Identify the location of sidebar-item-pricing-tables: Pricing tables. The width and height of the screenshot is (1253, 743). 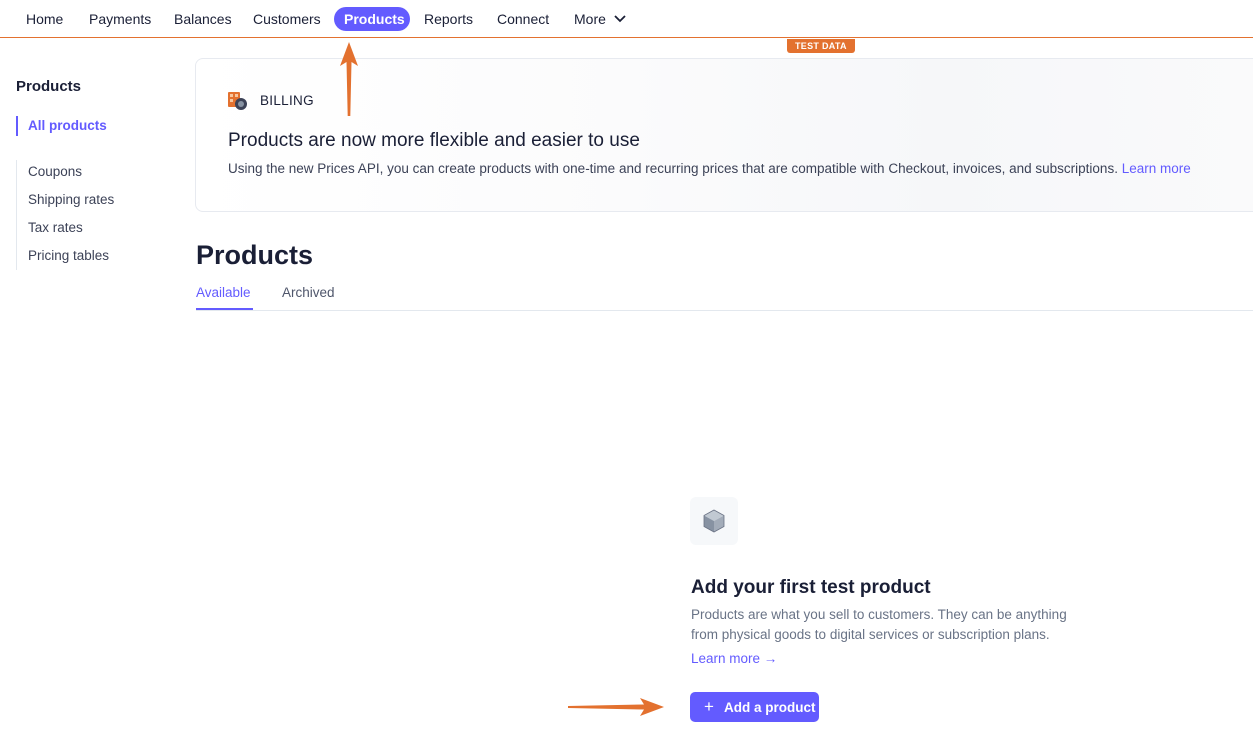
(68, 255).